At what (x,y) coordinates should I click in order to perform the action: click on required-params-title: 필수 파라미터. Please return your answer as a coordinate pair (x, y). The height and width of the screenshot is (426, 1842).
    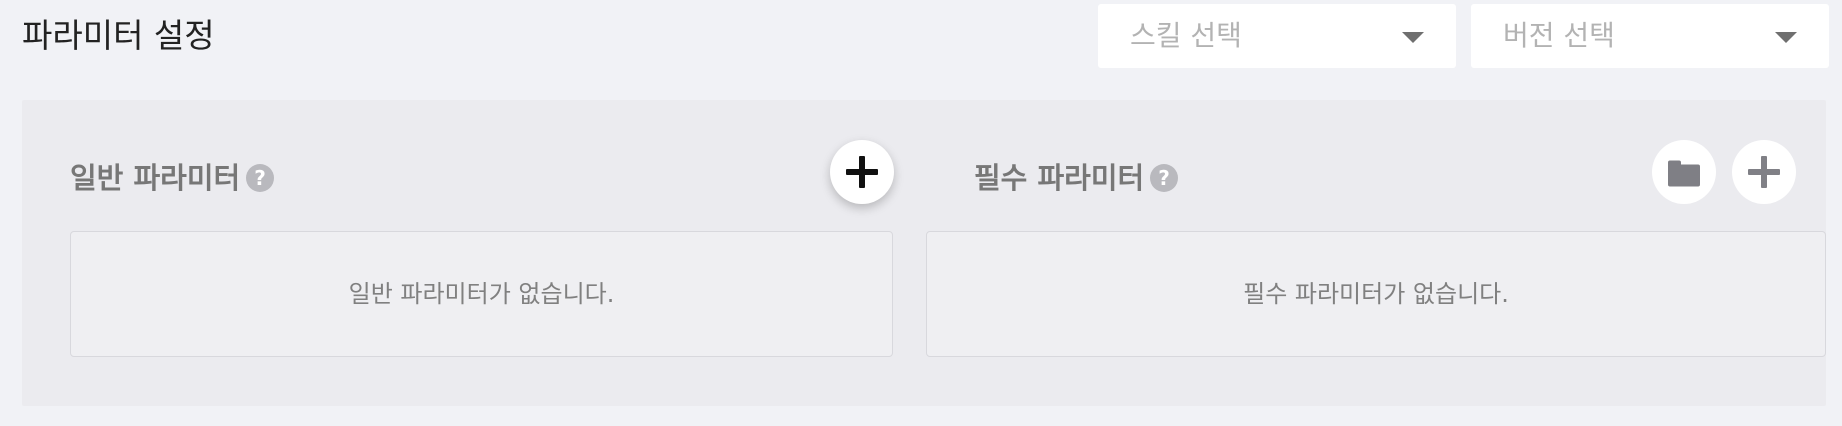
    Looking at the image, I should click on (1059, 178).